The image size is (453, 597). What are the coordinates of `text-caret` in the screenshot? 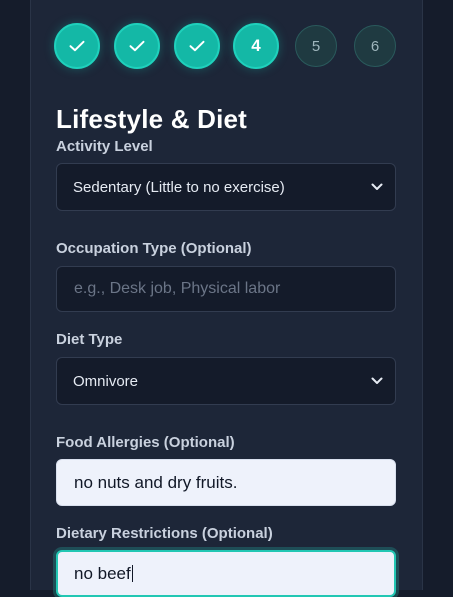 It's located at (132, 573).